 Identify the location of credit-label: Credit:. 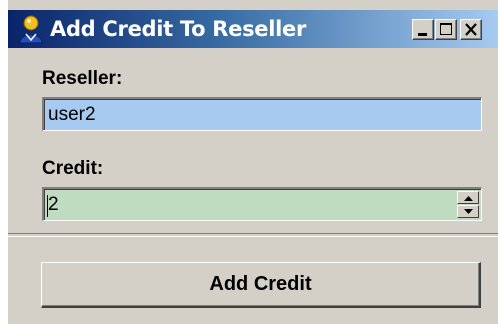
(73, 168).